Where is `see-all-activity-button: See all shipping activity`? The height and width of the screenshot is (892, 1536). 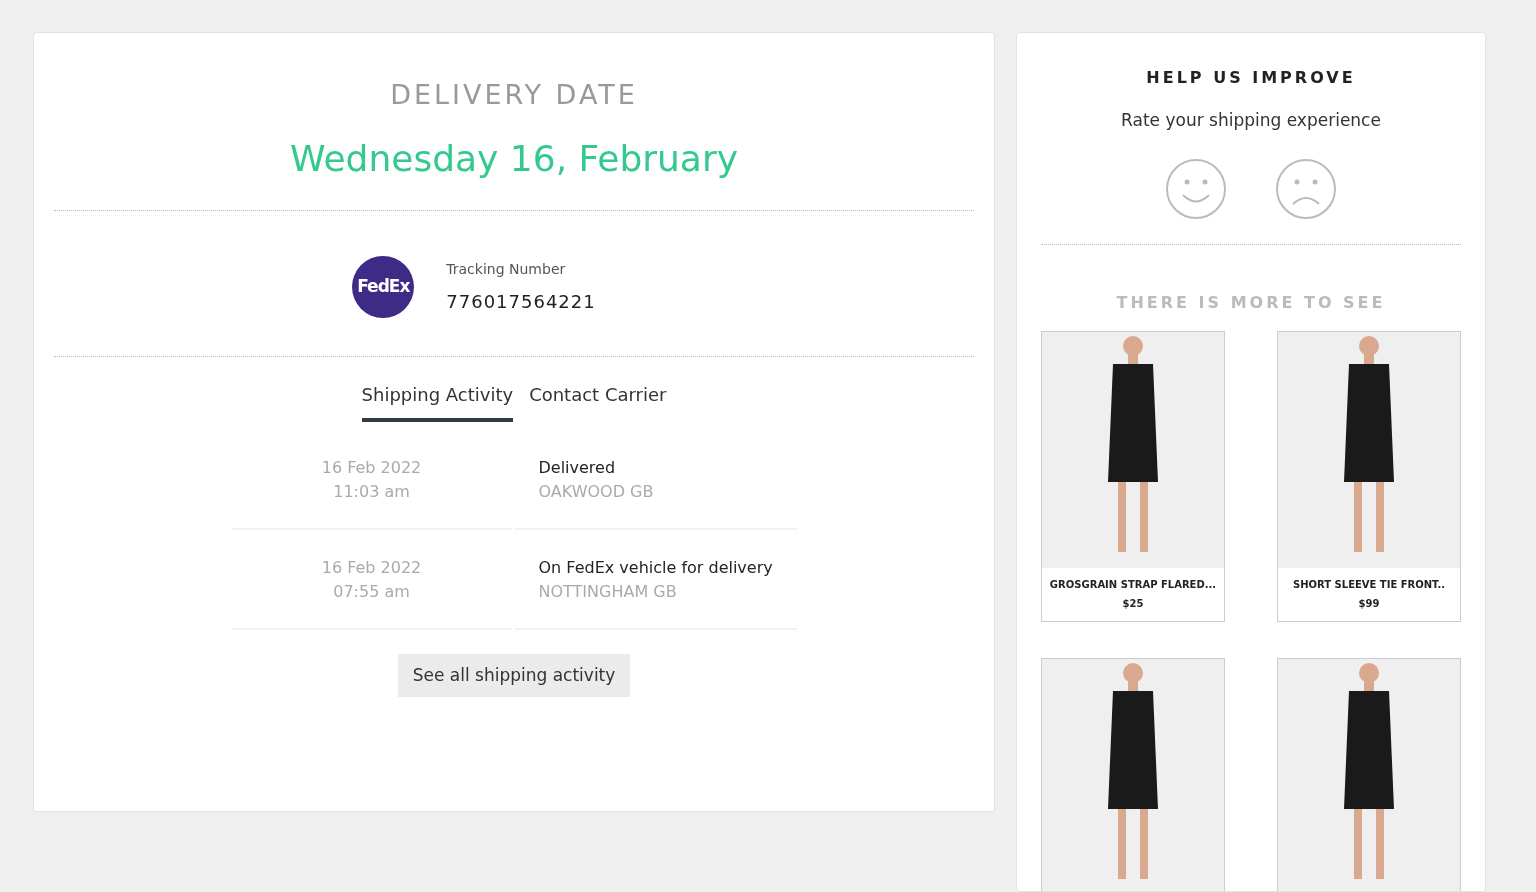
see-all-activity-button: See all shipping activity is located at coordinates (514, 675).